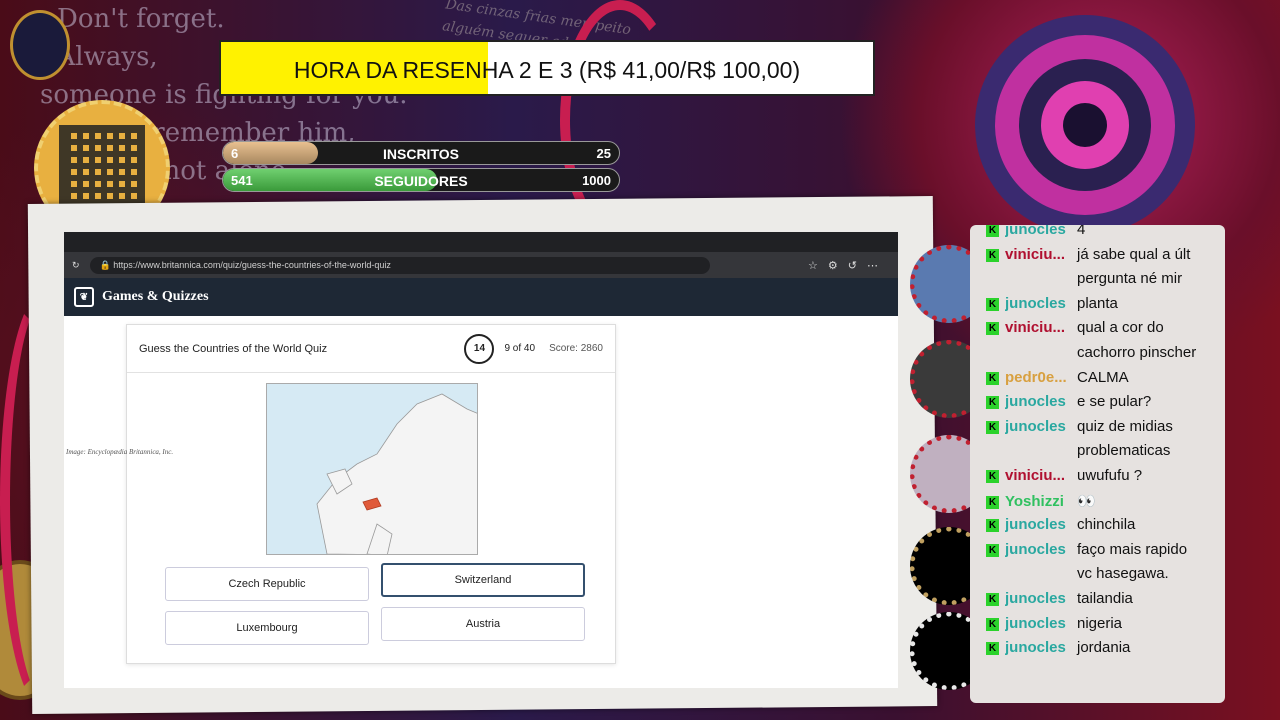  What do you see at coordinates (1124, 451) in the screenshot?
I see `chat-text: problematicas` at bounding box center [1124, 451].